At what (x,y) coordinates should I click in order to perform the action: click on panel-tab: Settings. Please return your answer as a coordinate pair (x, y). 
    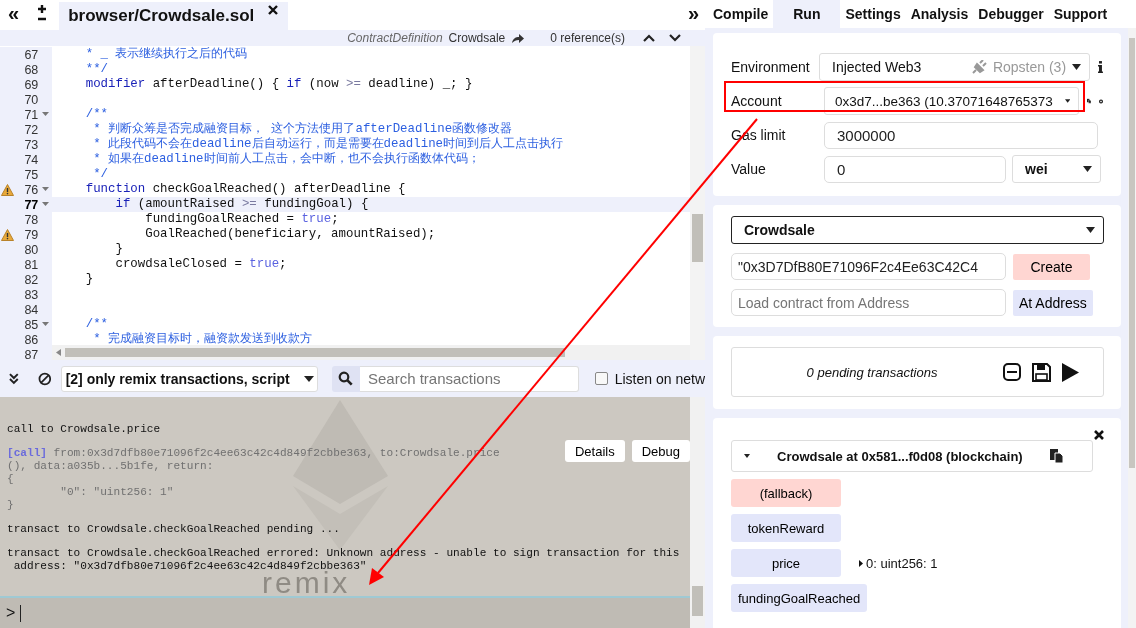
    Looking at the image, I should click on (873, 14).